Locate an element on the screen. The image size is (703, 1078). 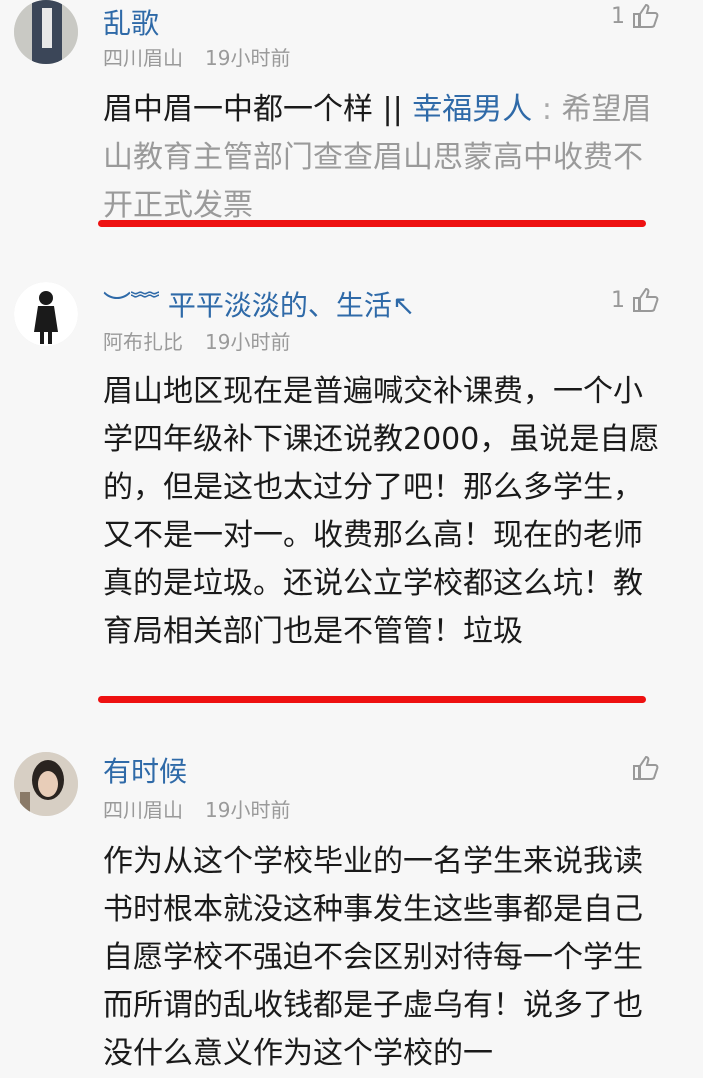
reply-username: 幸福男人 is located at coordinates (472, 109).